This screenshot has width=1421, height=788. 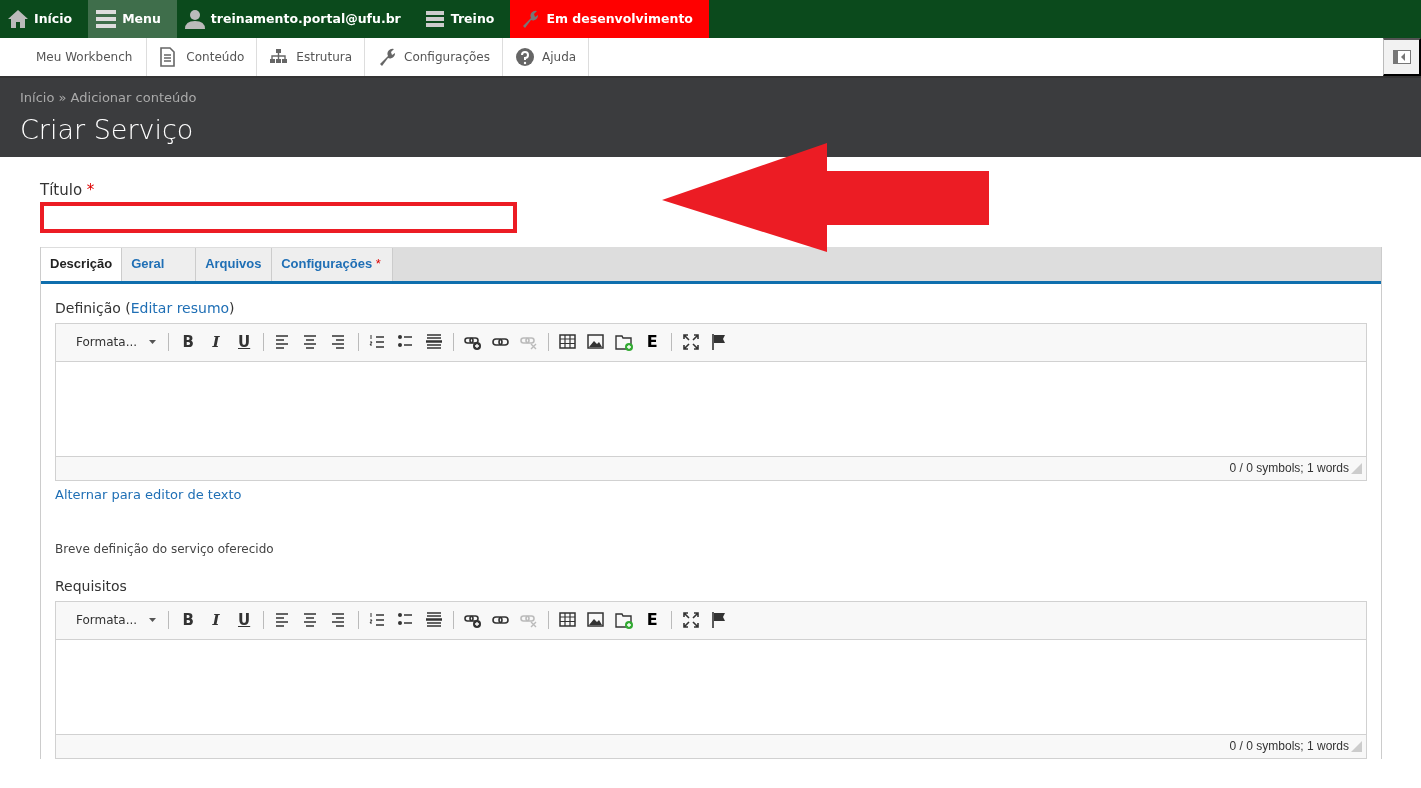 I want to click on field-description: Breve definição do serviço oferecido, so click(x=165, y=549).